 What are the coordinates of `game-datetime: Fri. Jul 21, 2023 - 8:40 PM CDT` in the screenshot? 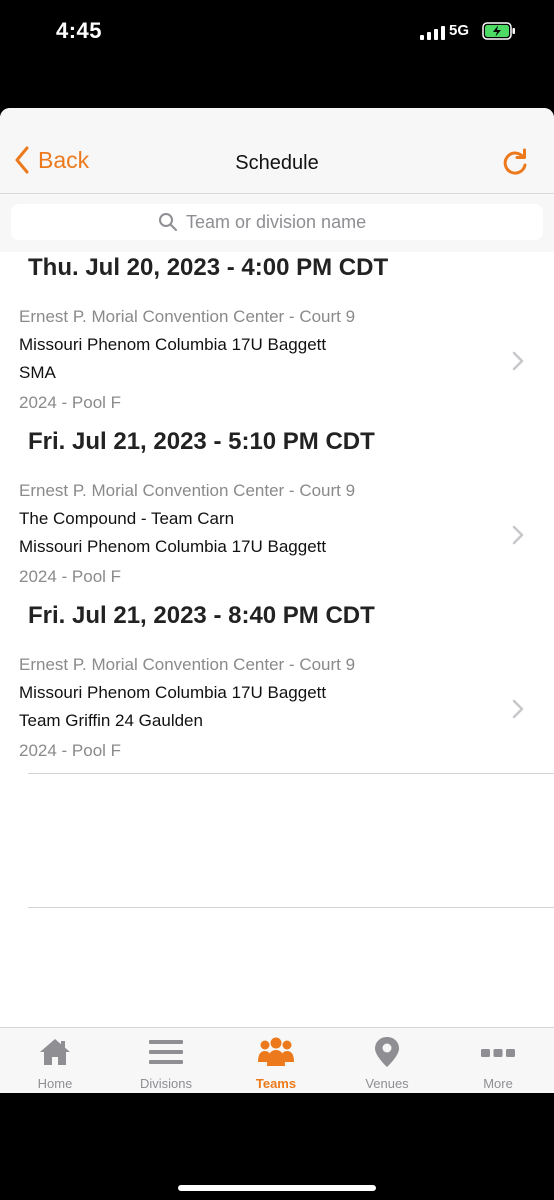 It's located at (201, 615).